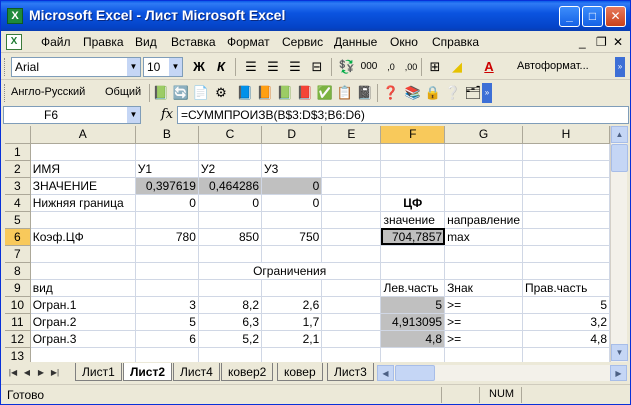 This screenshot has height=405, width=631. I want to click on menu-view: Вид, so click(146, 42).